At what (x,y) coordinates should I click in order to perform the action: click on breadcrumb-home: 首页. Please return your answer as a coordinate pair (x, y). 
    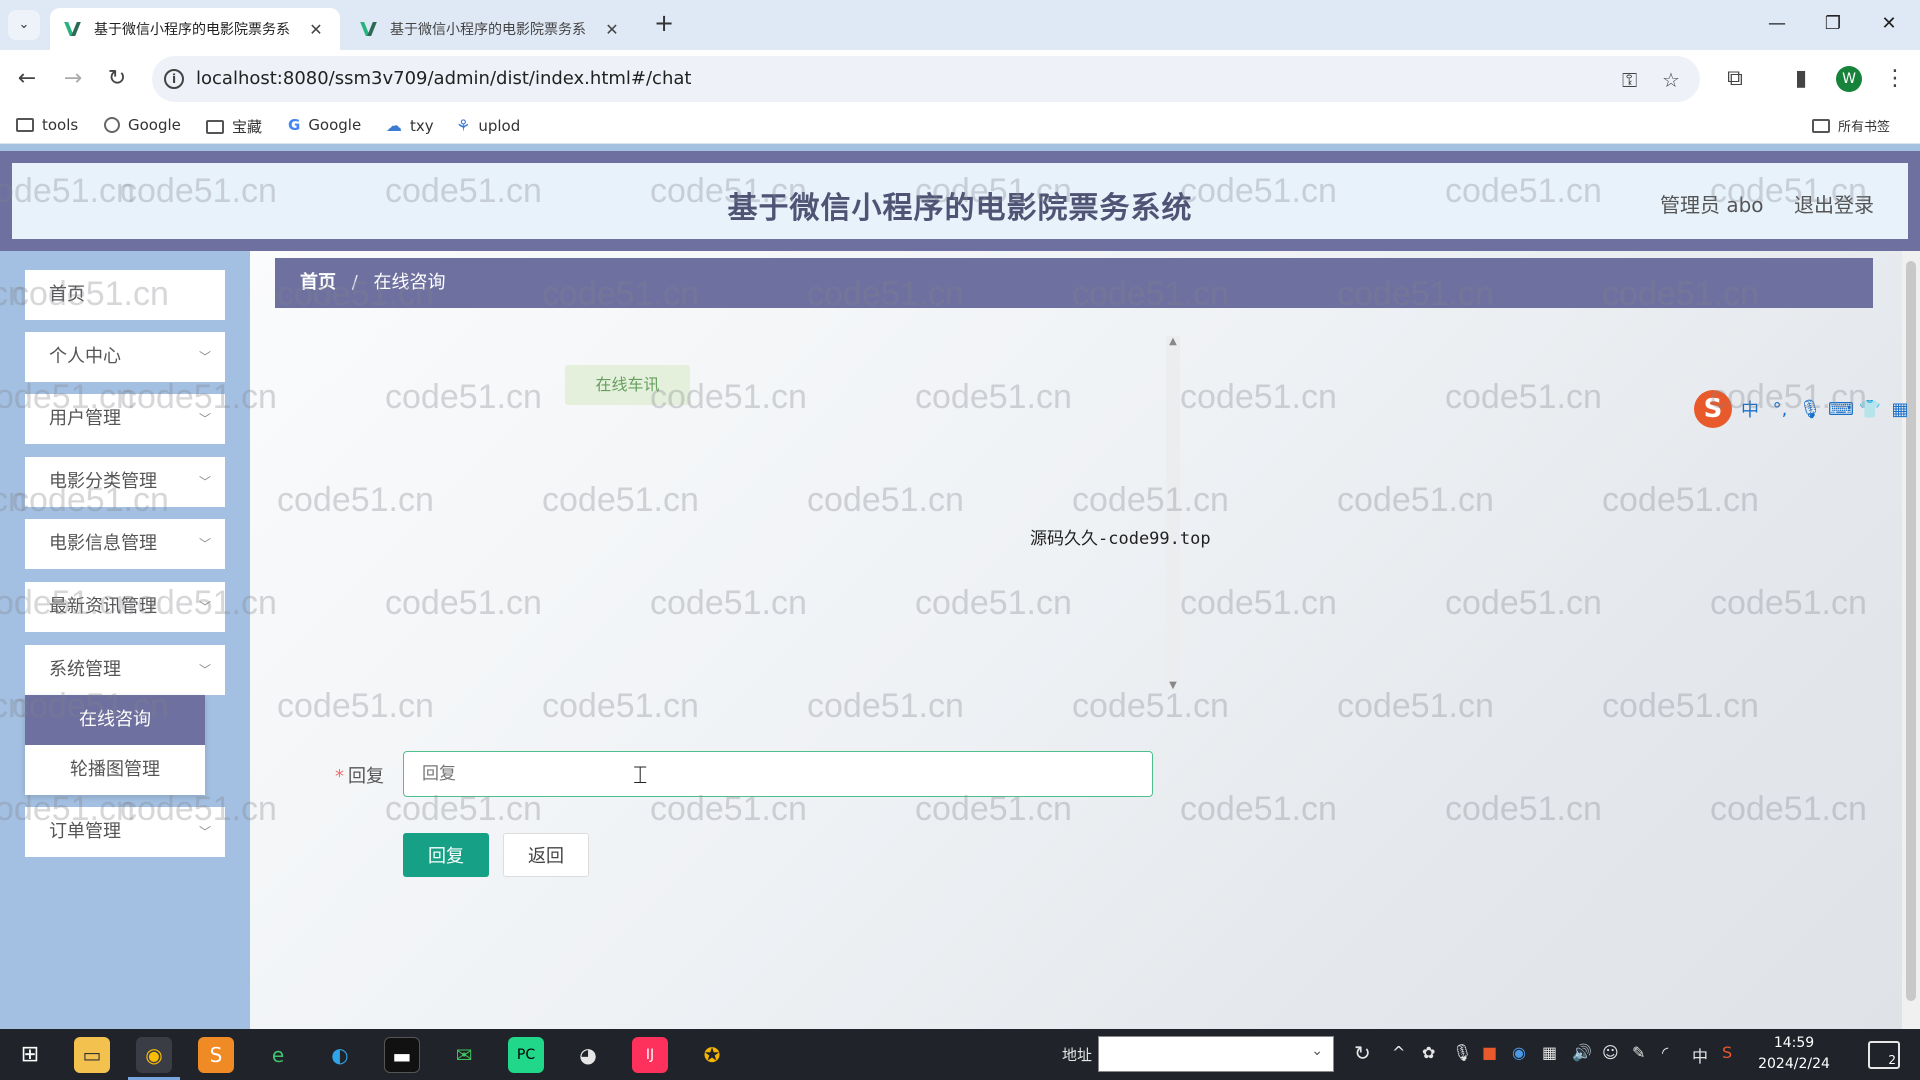
    Looking at the image, I should click on (318, 282).